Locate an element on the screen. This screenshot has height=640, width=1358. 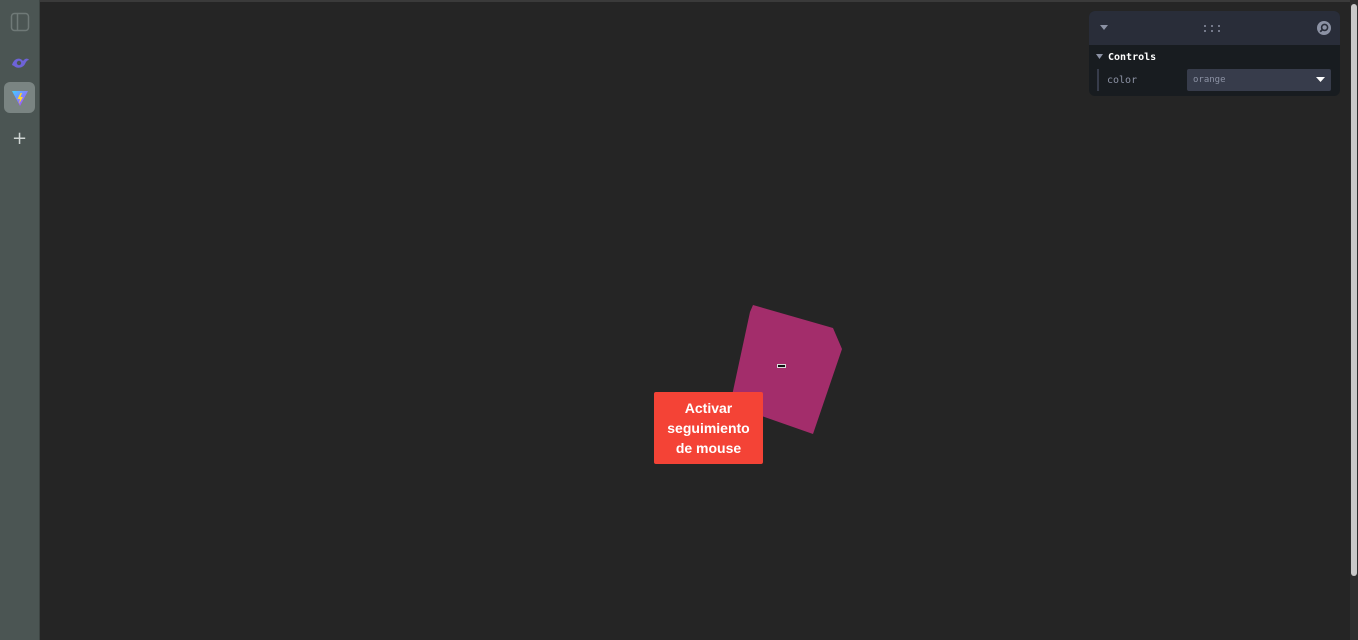
bird-logo-icon is located at coordinates (20, 63).